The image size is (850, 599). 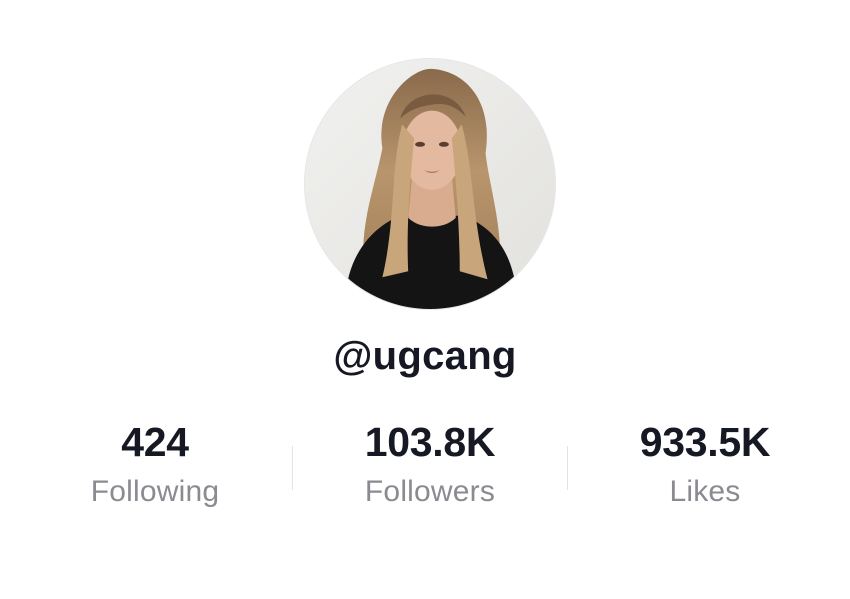 I want to click on stat-followers: 103.8K Followers, so click(x=430, y=464).